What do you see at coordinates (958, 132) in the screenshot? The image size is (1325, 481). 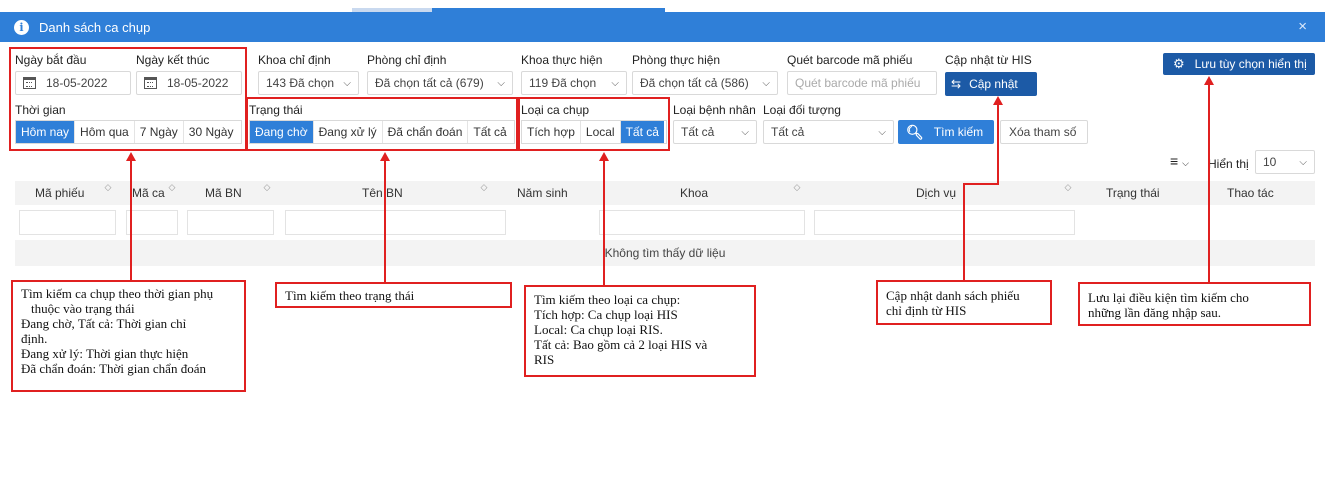 I see `search-label: Tìm kiếm` at bounding box center [958, 132].